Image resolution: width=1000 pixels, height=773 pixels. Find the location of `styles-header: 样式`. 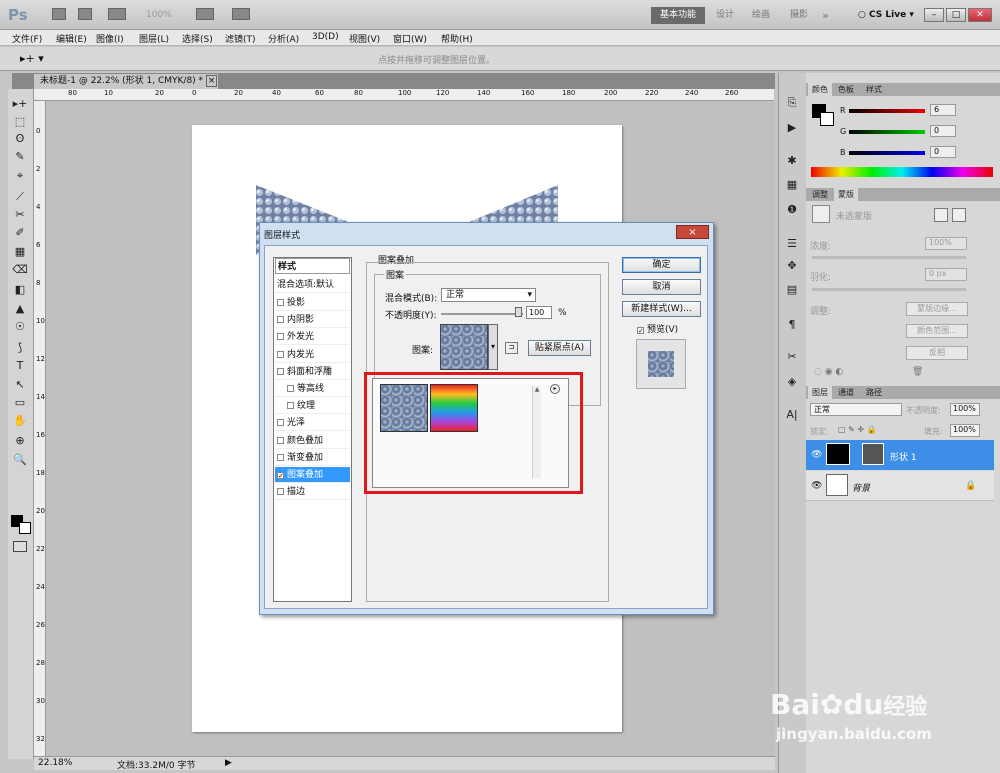

styles-header: 样式 is located at coordinates (312, 266).